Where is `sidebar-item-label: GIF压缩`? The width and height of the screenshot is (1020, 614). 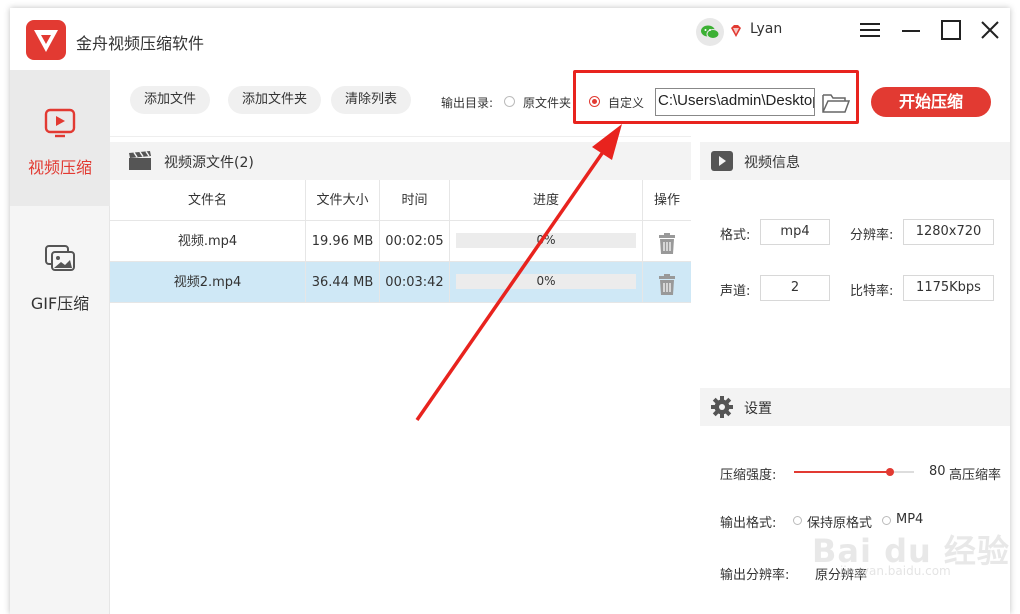
sidebar-item-label: GIF压缩 is located at coordinates (60, 303).